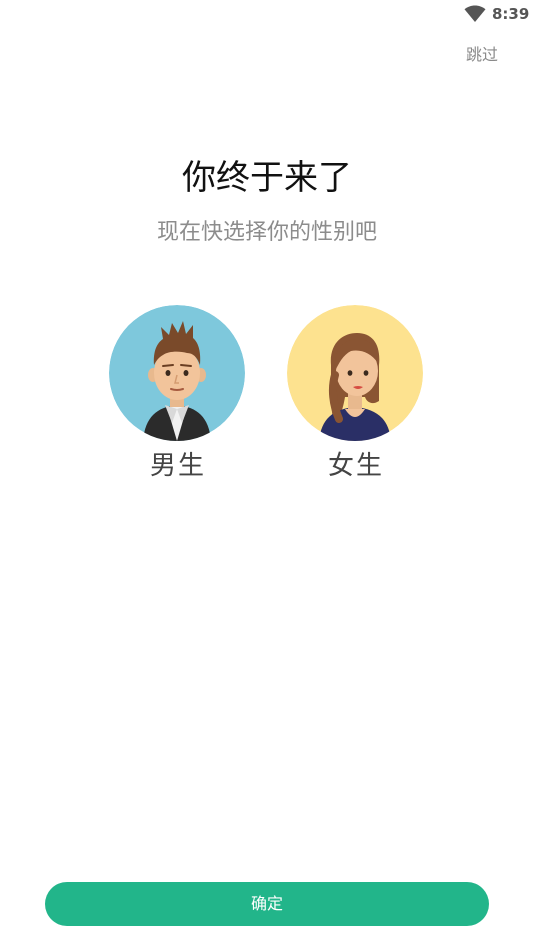  Describe the element at coordinates (475, 13) in the screenshot. I see `wifi-icon` at that location.